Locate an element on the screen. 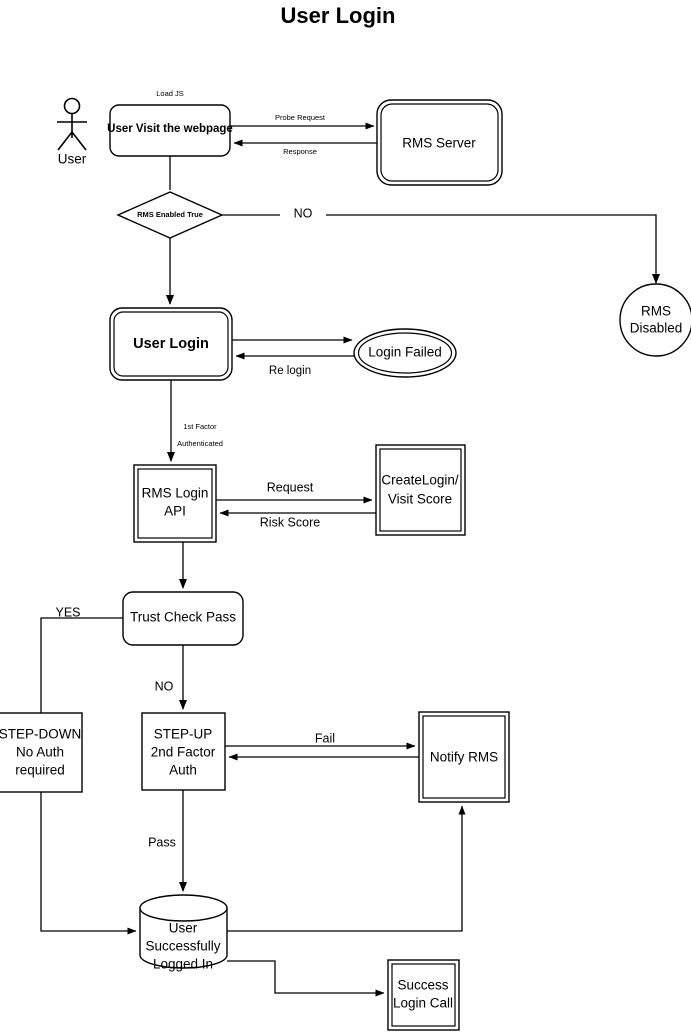  node-label-line3: Auth is located at coordinates (183, 770).